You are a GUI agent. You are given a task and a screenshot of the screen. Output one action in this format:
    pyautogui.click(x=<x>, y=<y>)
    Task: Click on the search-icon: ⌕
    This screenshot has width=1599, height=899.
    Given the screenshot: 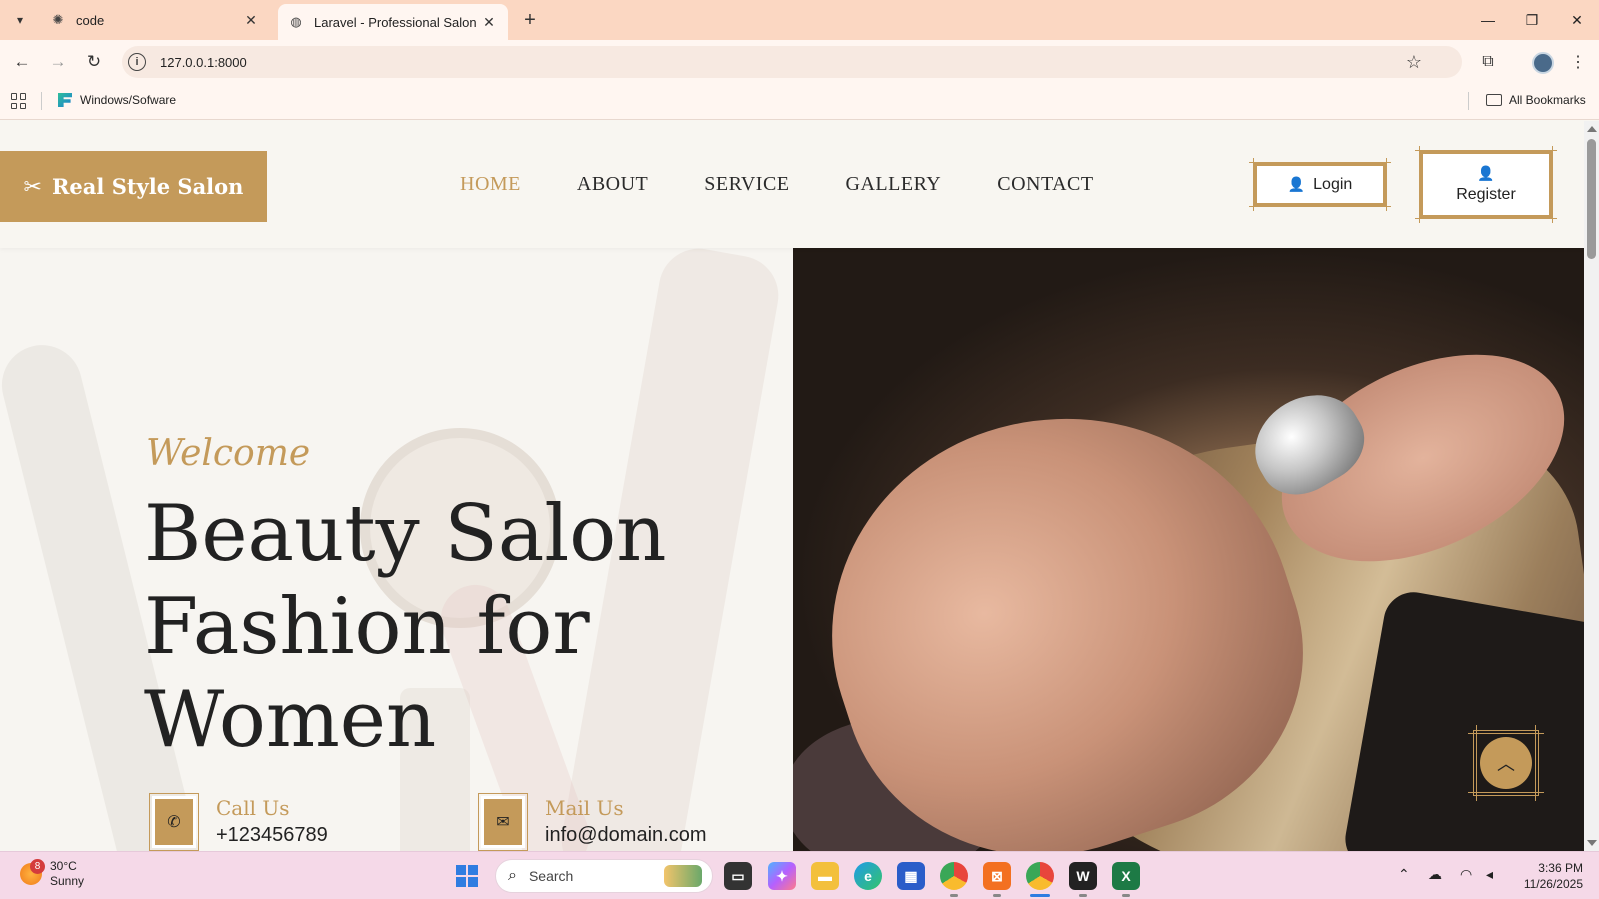 What is the action you would take?
    pyautogui.click(x=512, y=875)
    